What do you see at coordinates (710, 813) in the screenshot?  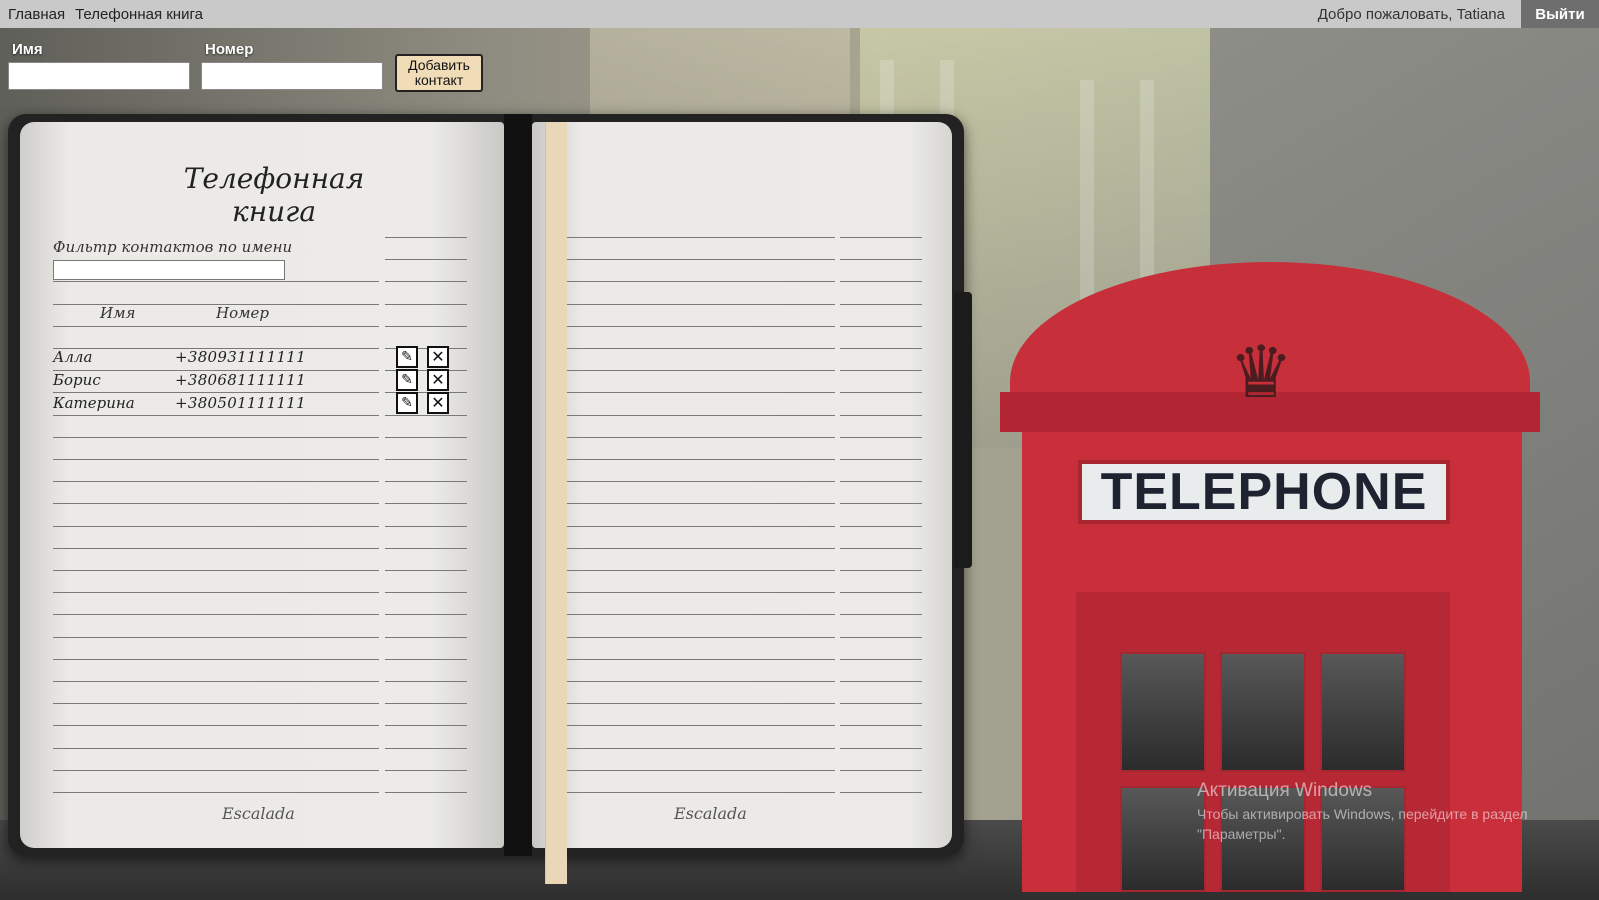 I see `brand-logo-right: Escalada` at bounding box center [710, 813].